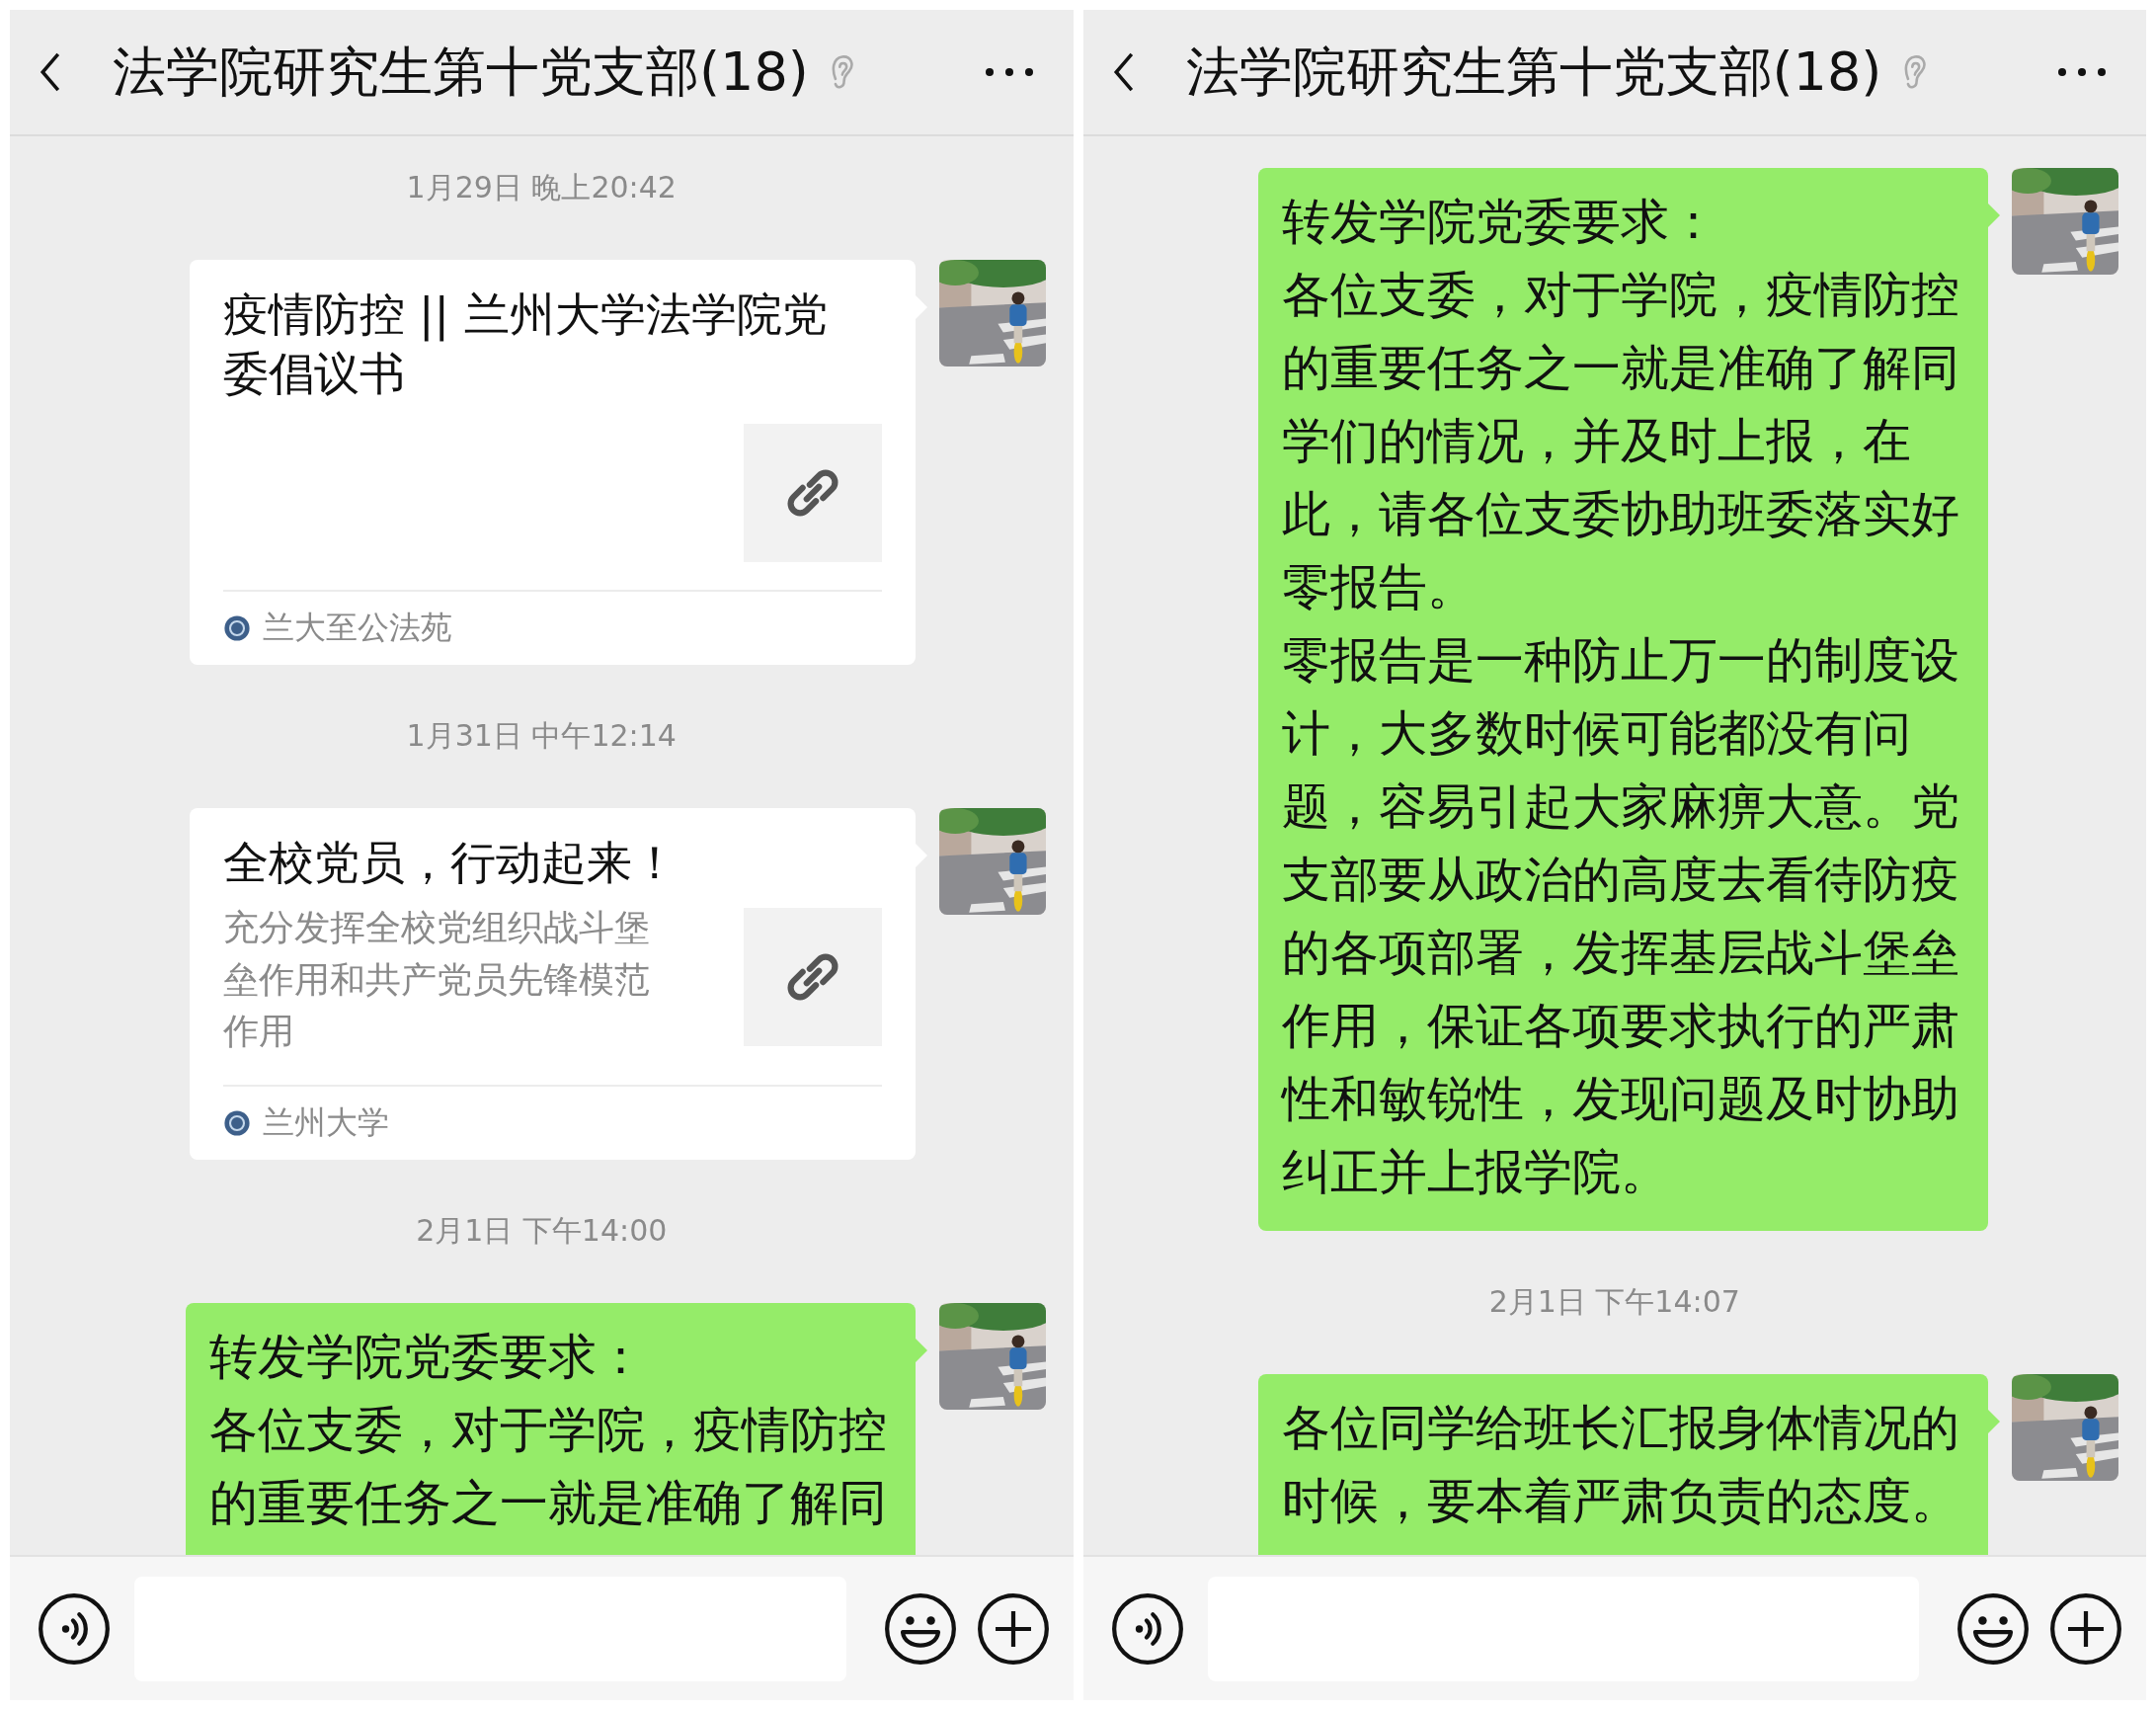  What do you see at coordinates (451, 862) in the screenshot?
I see `card-title: 全校党员，行动起来！` at bounding box center [451, 862].